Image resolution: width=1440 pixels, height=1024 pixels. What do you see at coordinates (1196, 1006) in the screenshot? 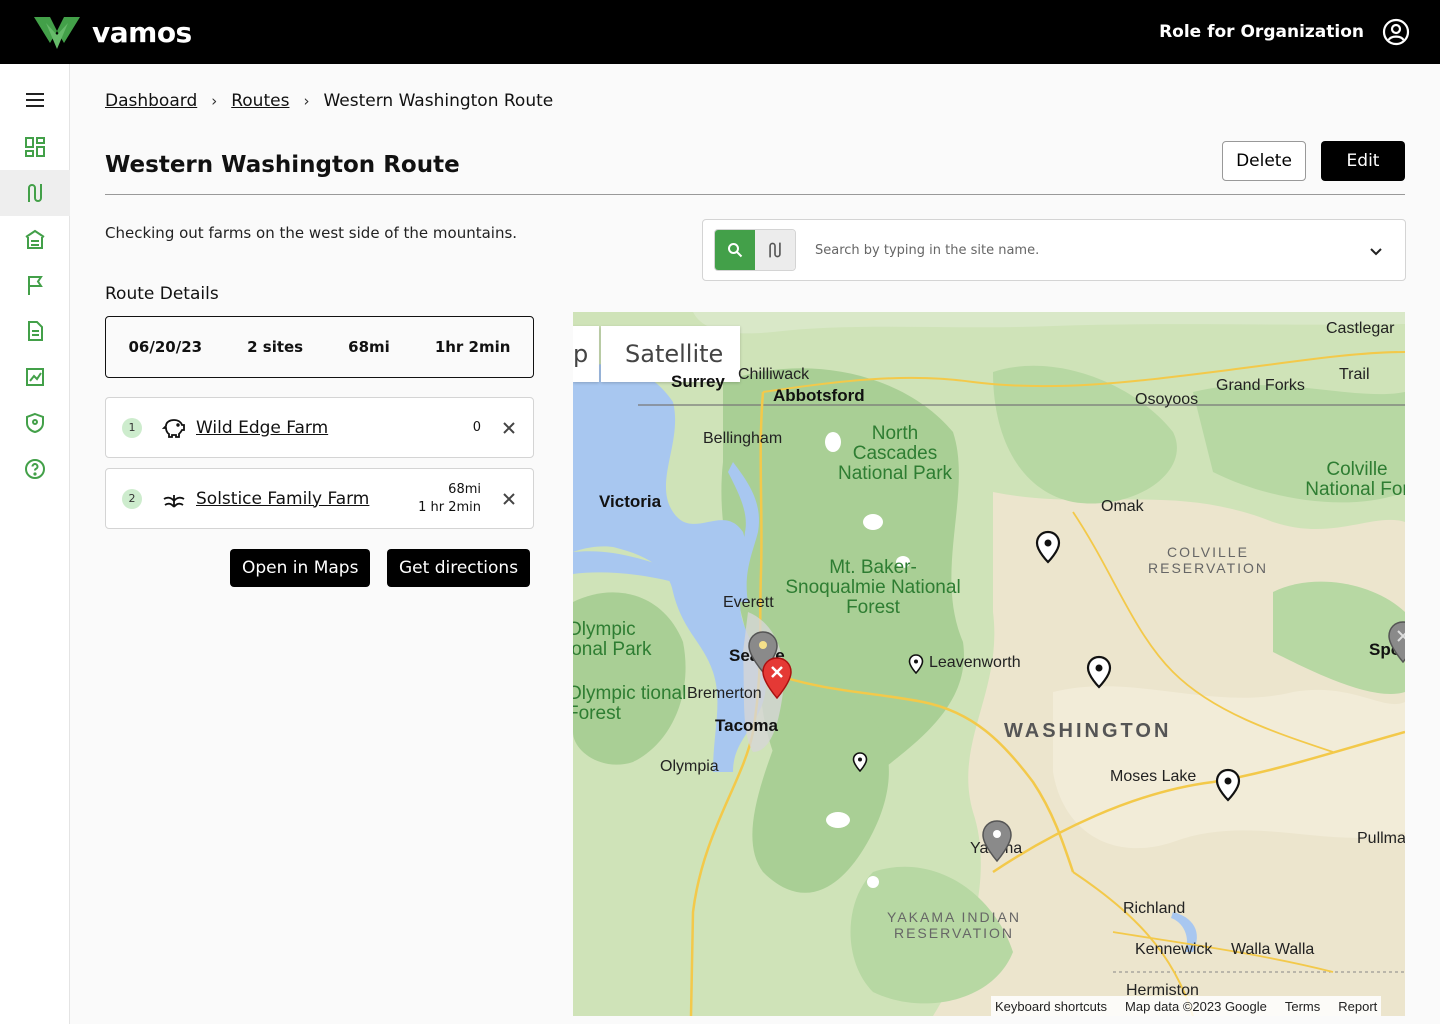
I see `map-data-text: Map data ©2023 Google` at bounding box center [1196, 1006].